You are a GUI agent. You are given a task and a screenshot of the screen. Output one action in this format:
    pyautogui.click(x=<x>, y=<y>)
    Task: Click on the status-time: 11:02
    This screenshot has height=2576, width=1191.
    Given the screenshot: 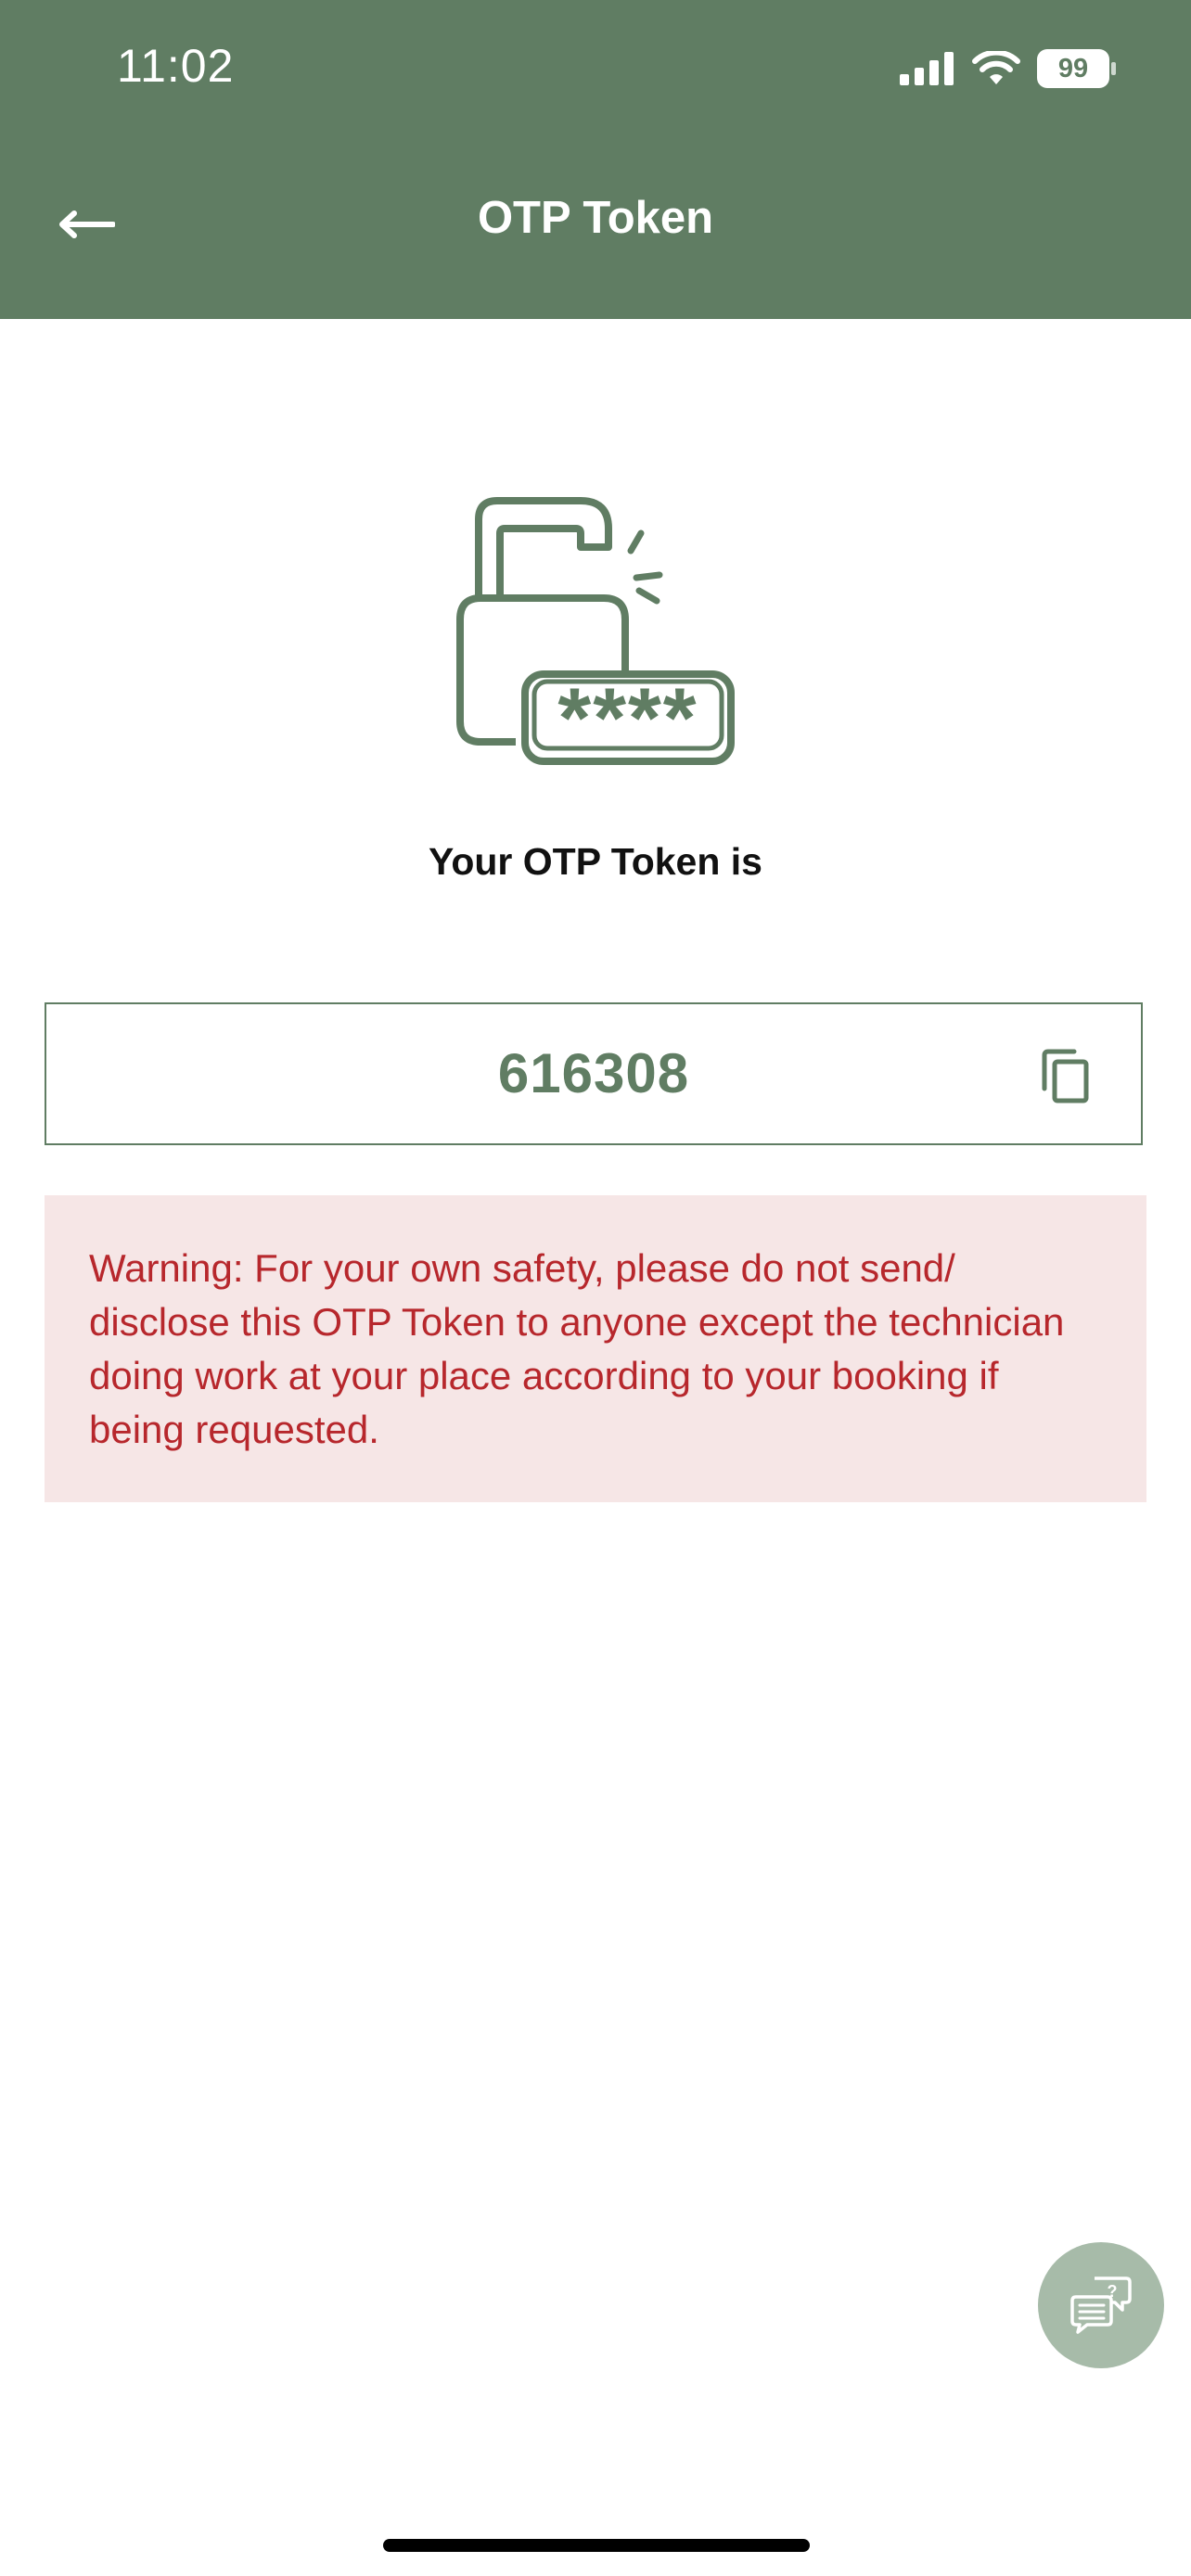 What is the action you would take?
    pyautogui.click(x=176, y=66)
    